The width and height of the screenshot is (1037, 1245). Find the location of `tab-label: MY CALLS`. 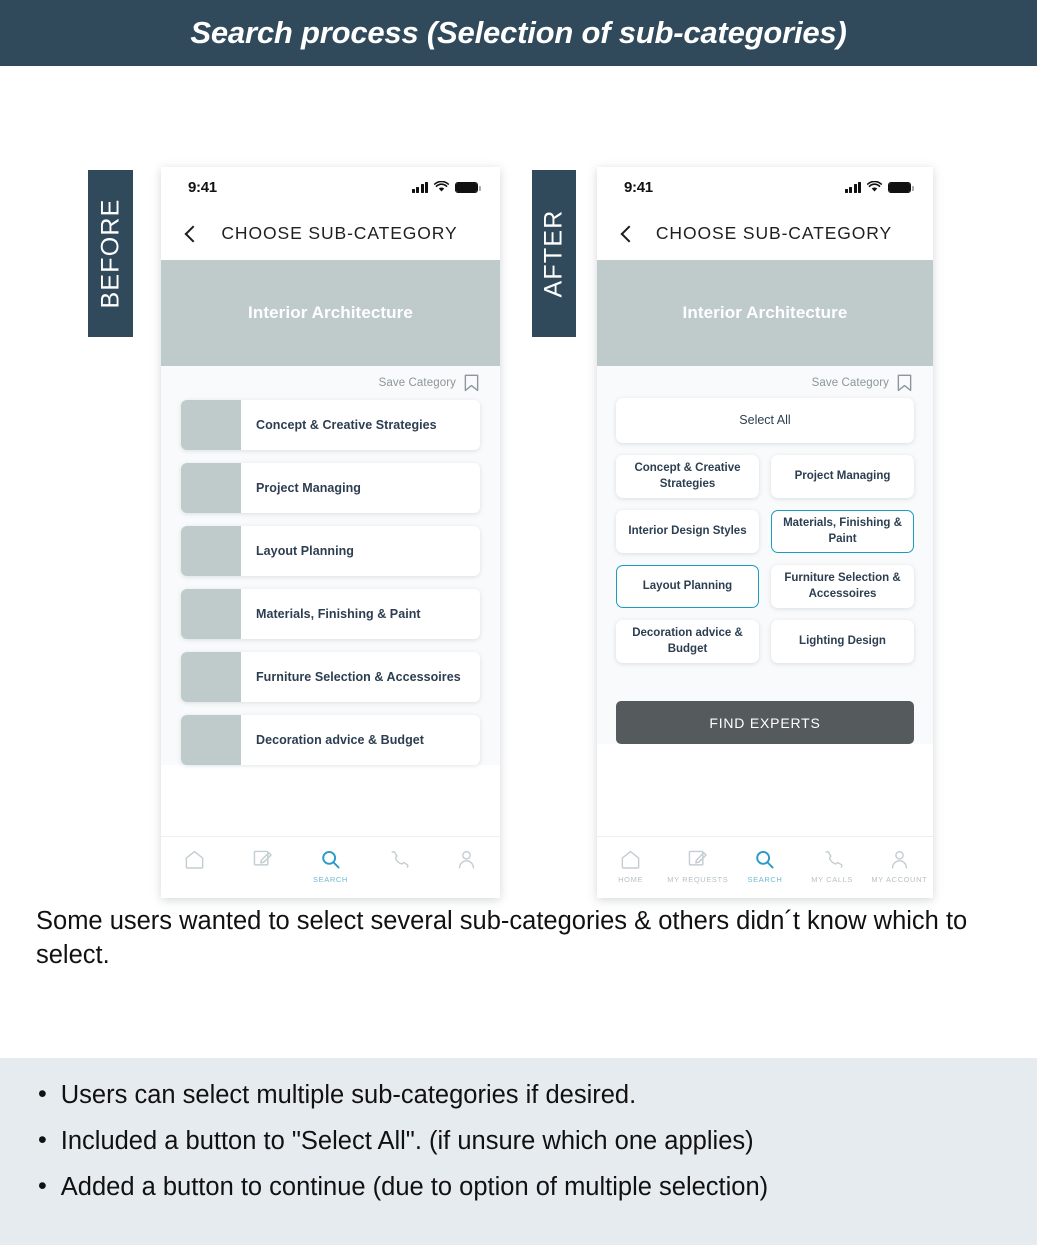

tab-label: MY CALLS is located at coordinates (832, 879).